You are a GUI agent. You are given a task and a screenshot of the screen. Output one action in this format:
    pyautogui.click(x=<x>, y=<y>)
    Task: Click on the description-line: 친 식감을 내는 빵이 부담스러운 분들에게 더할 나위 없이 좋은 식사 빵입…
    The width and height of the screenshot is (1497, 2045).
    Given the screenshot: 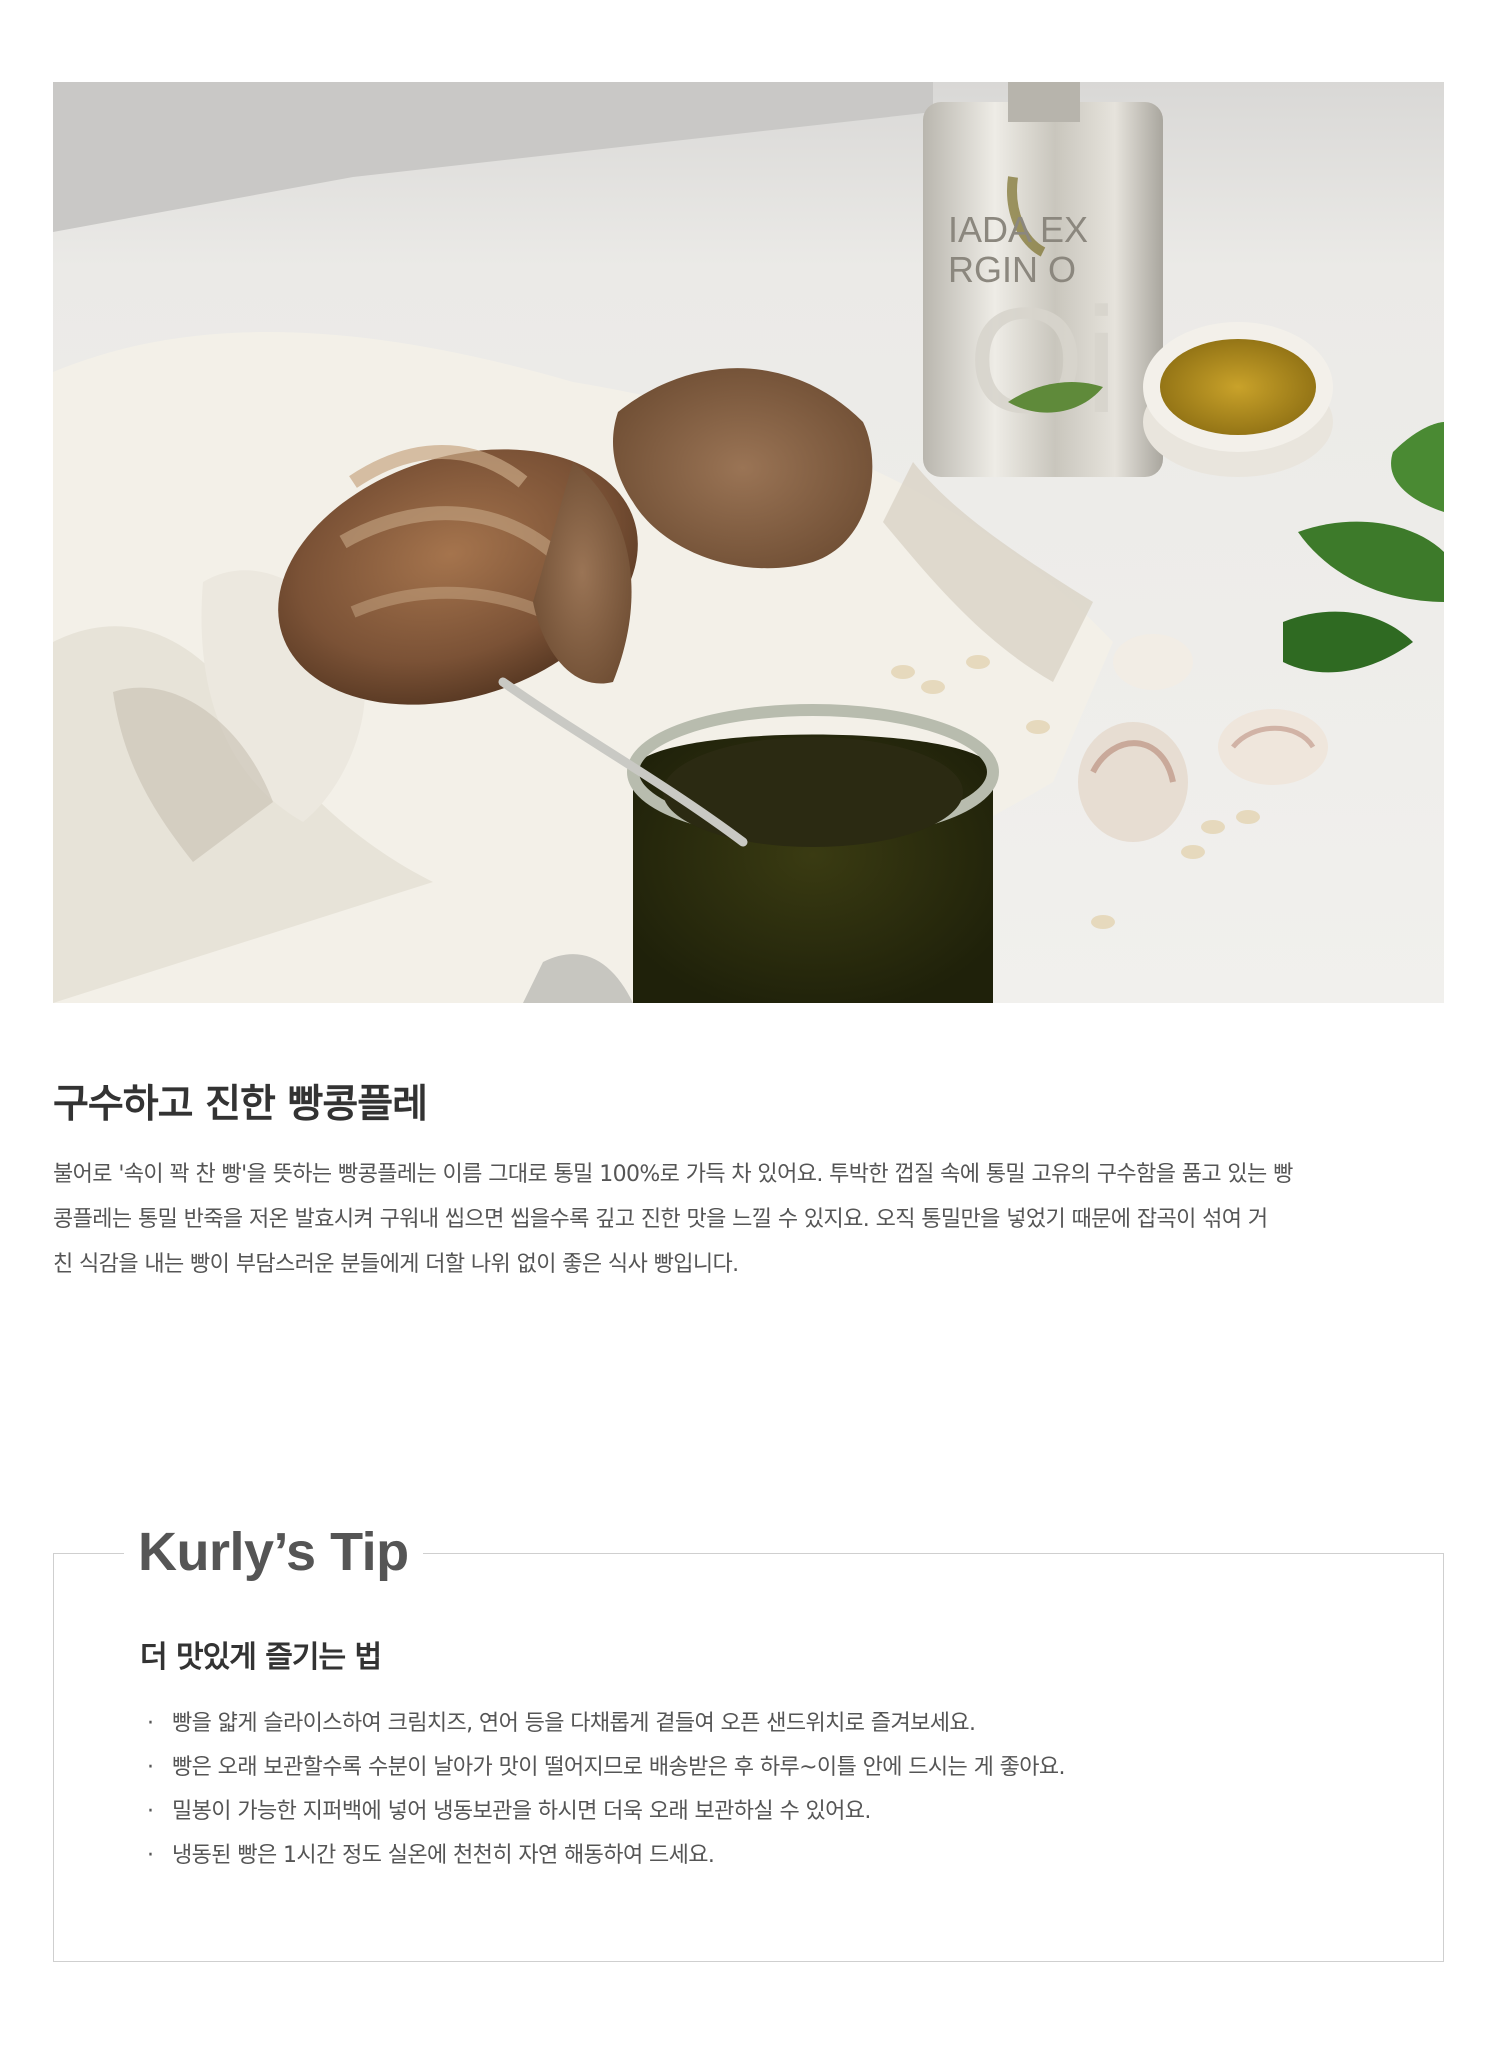 What is the action you would take?
    pyautogui.click(x=396, y=1264)
    